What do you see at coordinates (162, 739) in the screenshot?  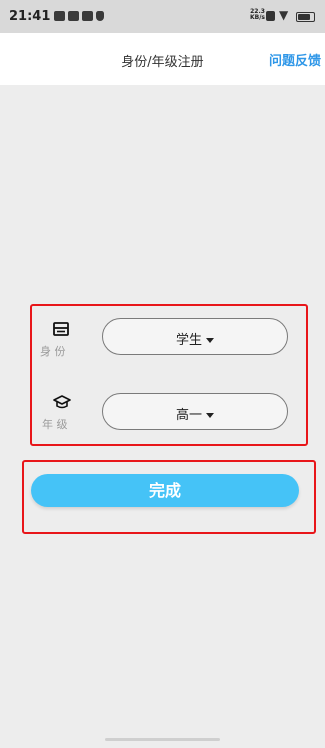 I see `home-indicator` at bounding box center [162, 739].